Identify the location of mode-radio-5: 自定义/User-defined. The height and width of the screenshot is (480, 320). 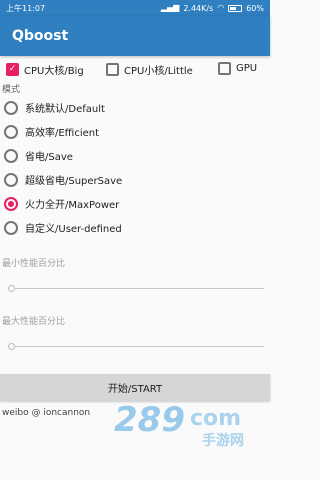
(63, 227).